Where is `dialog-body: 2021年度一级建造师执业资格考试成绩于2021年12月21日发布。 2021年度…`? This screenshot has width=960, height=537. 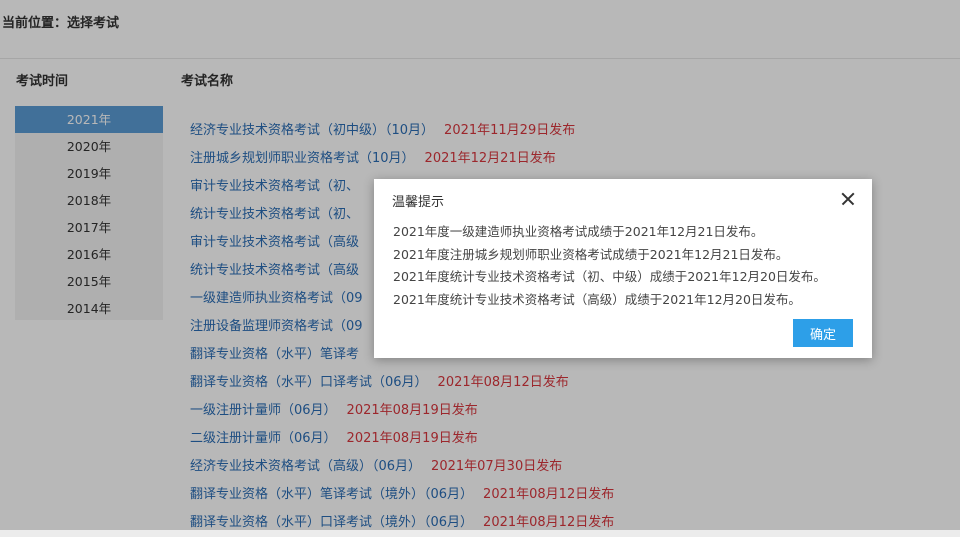
dialog-body: 2021年度一级建造师执业资格考试成绩于2021年12月21日发布。 2021年度… is located at coordinates (628, 266).